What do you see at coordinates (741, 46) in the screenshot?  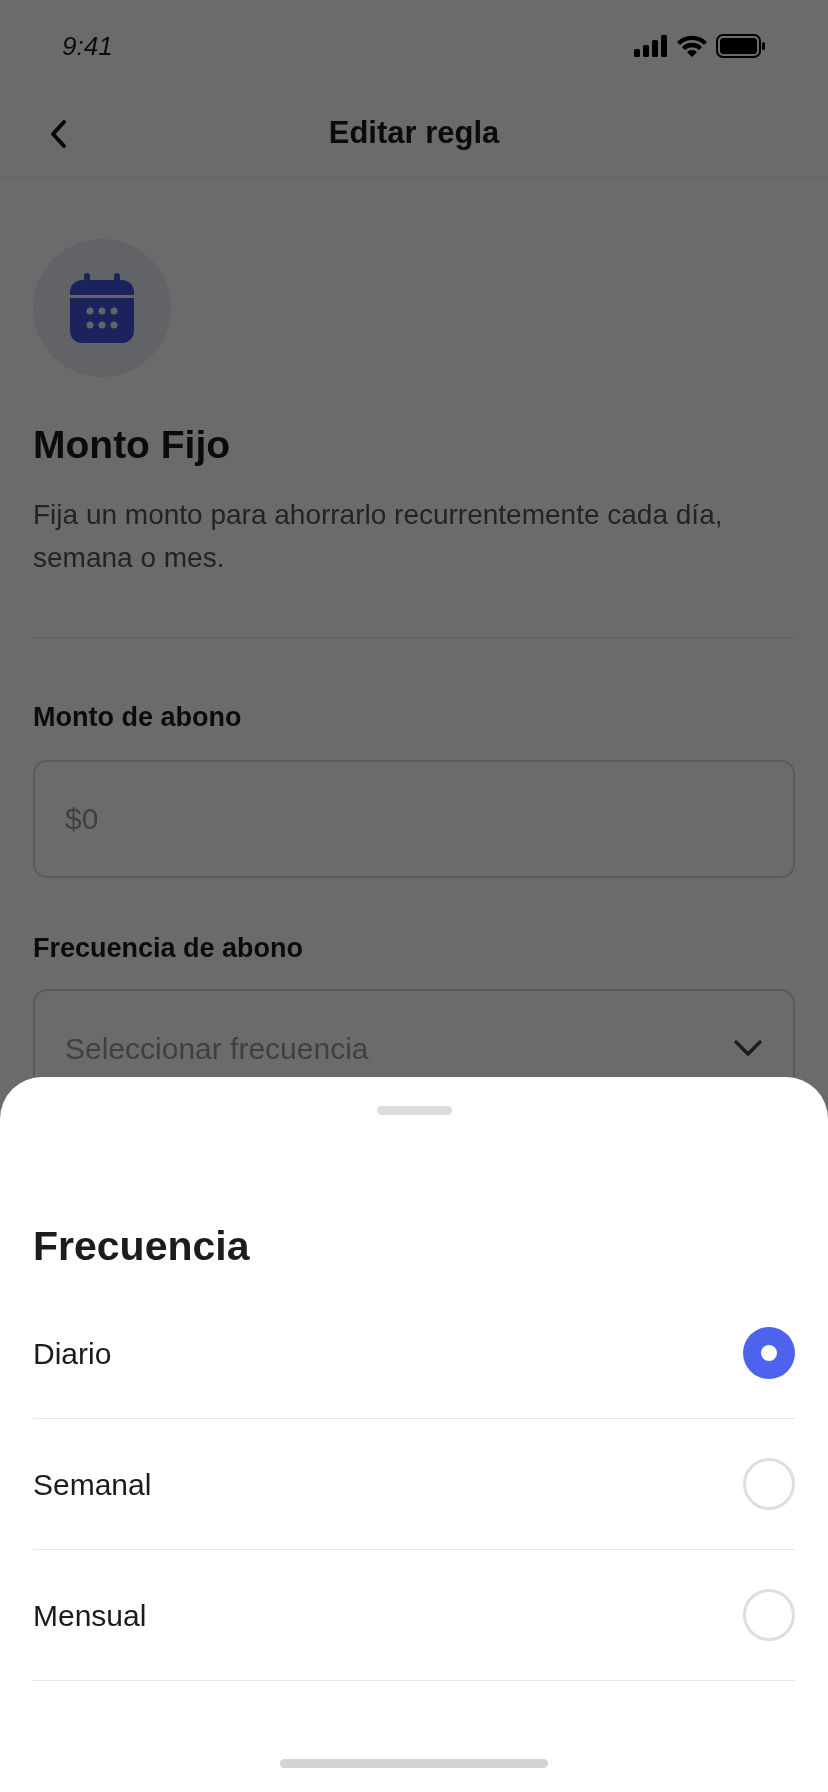 I see `battery-icon` at bounding box center [741, 46].